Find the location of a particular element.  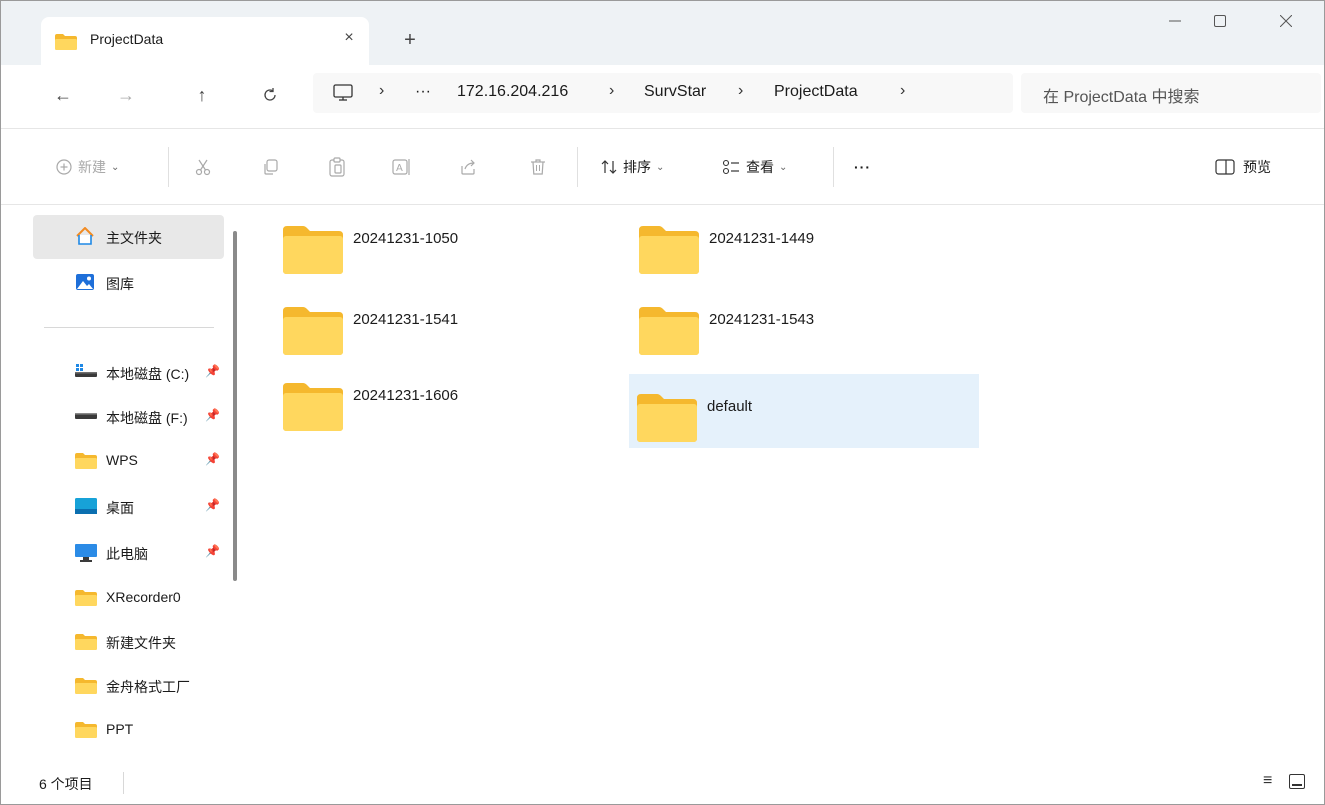

sort-button: 排序 ⌄ is located at coordinates (632, 167).